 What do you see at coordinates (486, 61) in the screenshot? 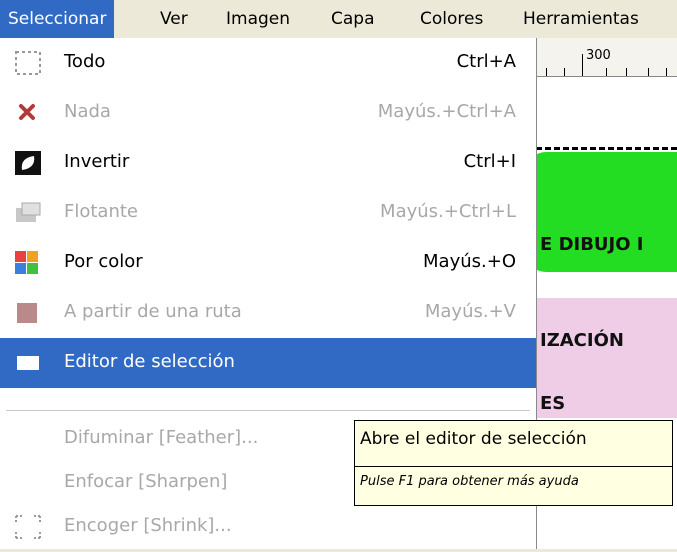
I see `menu-item-shortcut: Ctrl+A` at bounding box center [486, 61].